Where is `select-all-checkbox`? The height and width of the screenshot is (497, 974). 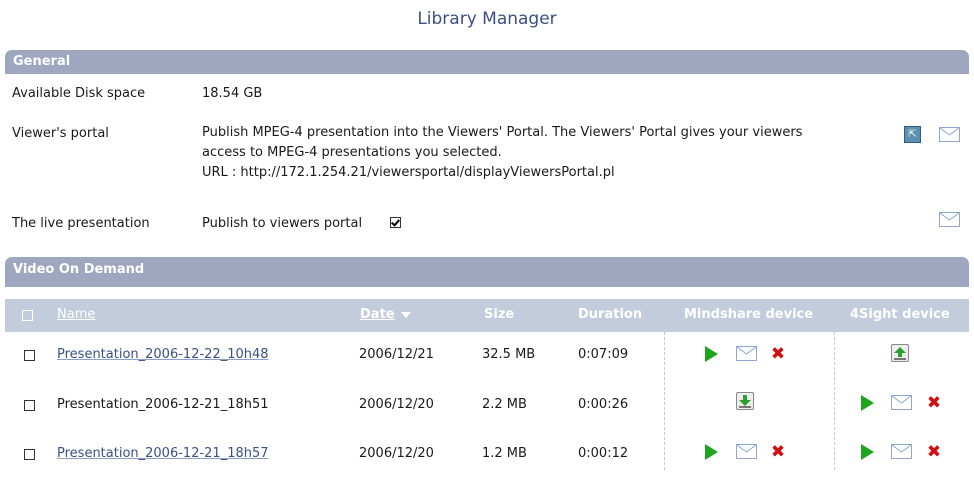
select-all-checkbox is located at coordinates (27, 315).